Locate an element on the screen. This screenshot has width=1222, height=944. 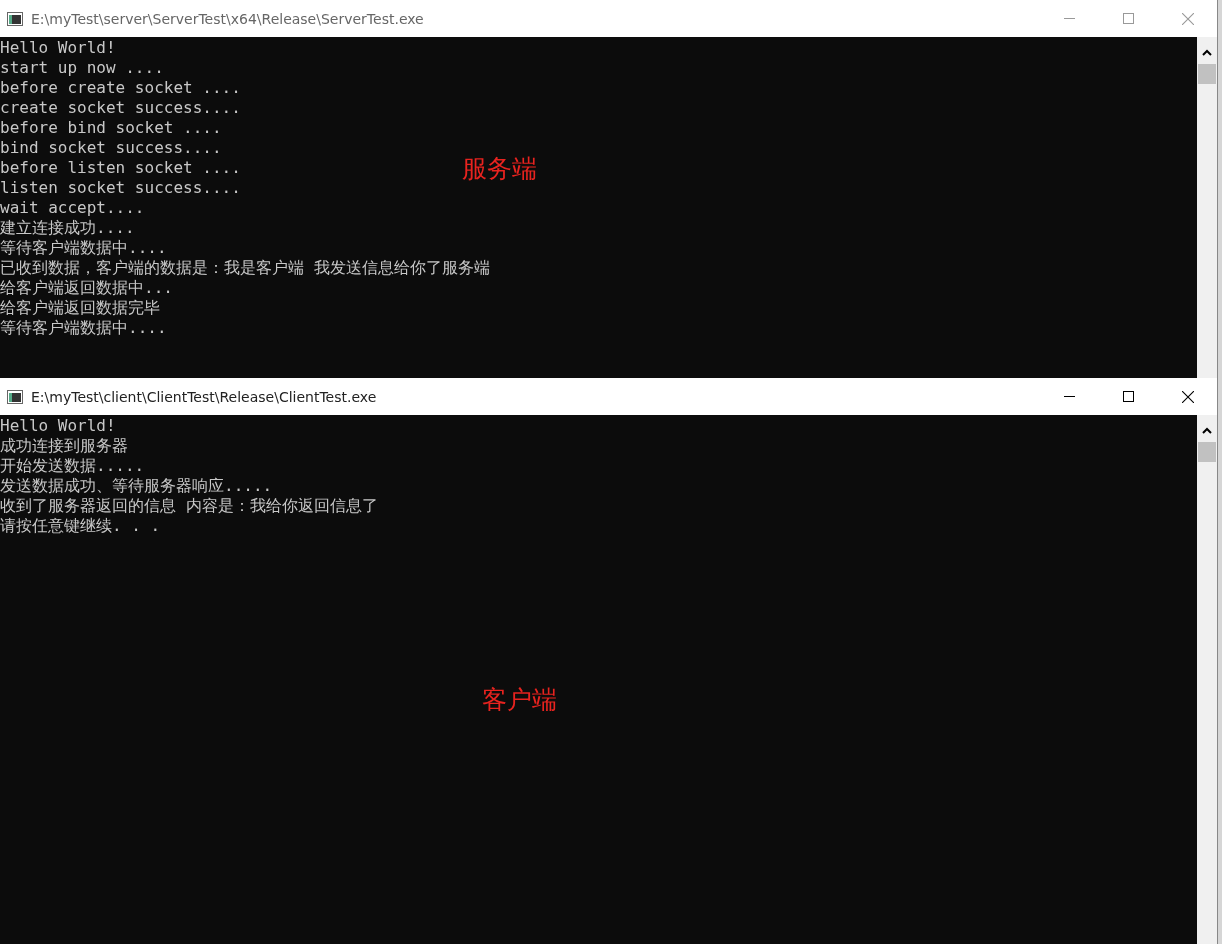
console-line: 已收到数据，客户端的数据是：我是客户端 我发送信息给你了服务端 is located at coordinates (245, 268).